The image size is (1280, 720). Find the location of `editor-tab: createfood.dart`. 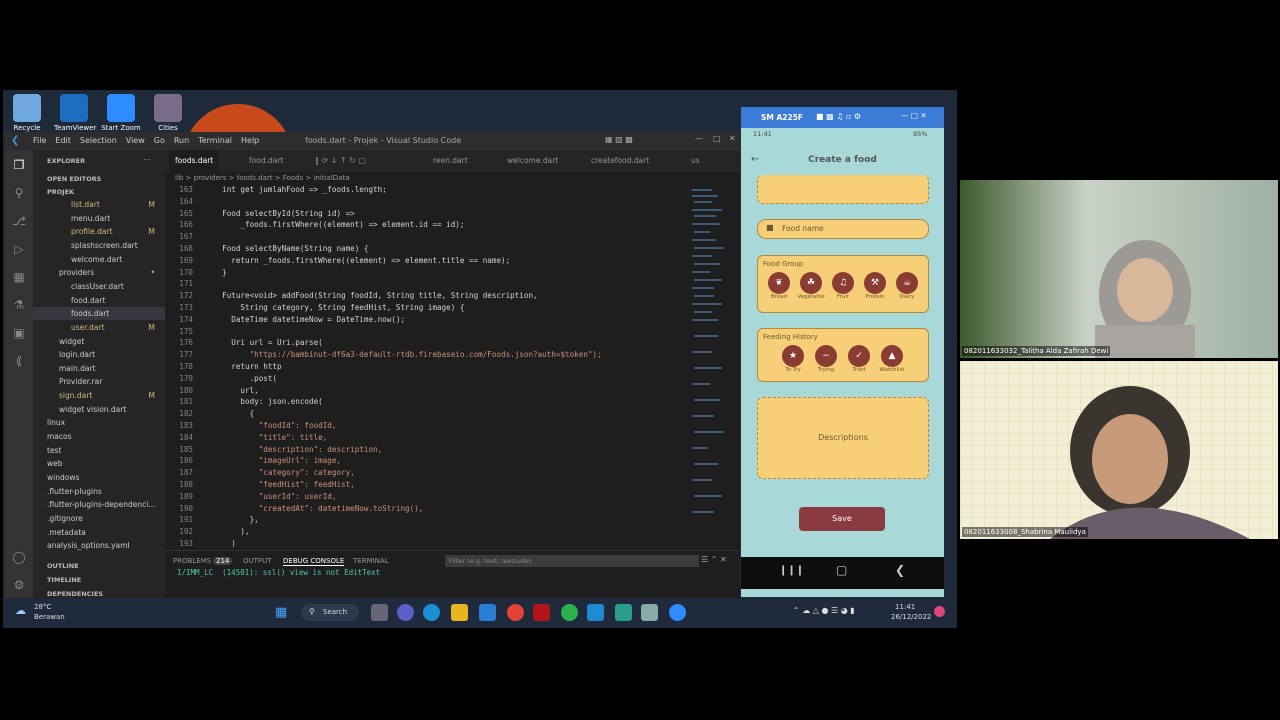

editor-tab: createfood.dart is located at coordinates (620, 161).